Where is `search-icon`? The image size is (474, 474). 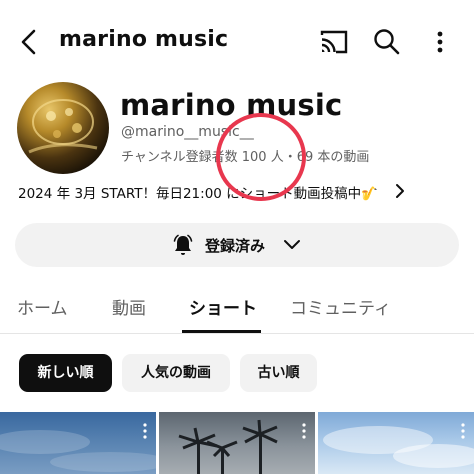
search-icon is located at coordinates (387, 42).